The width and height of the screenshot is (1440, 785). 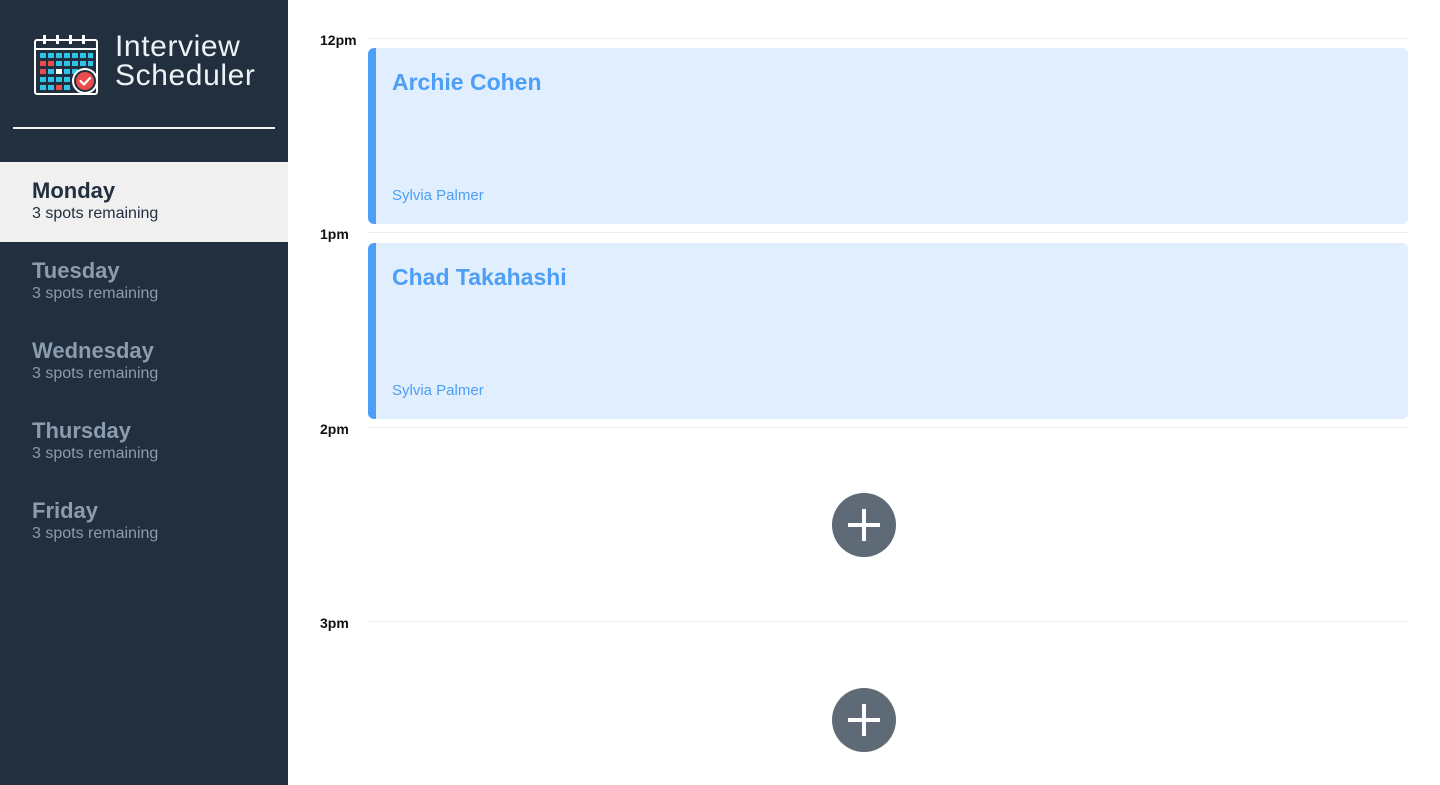 What do you see at coordinates (82, 430) in the screenshot?
I see `day-name: Thursday` at bounding box center [82, 430].